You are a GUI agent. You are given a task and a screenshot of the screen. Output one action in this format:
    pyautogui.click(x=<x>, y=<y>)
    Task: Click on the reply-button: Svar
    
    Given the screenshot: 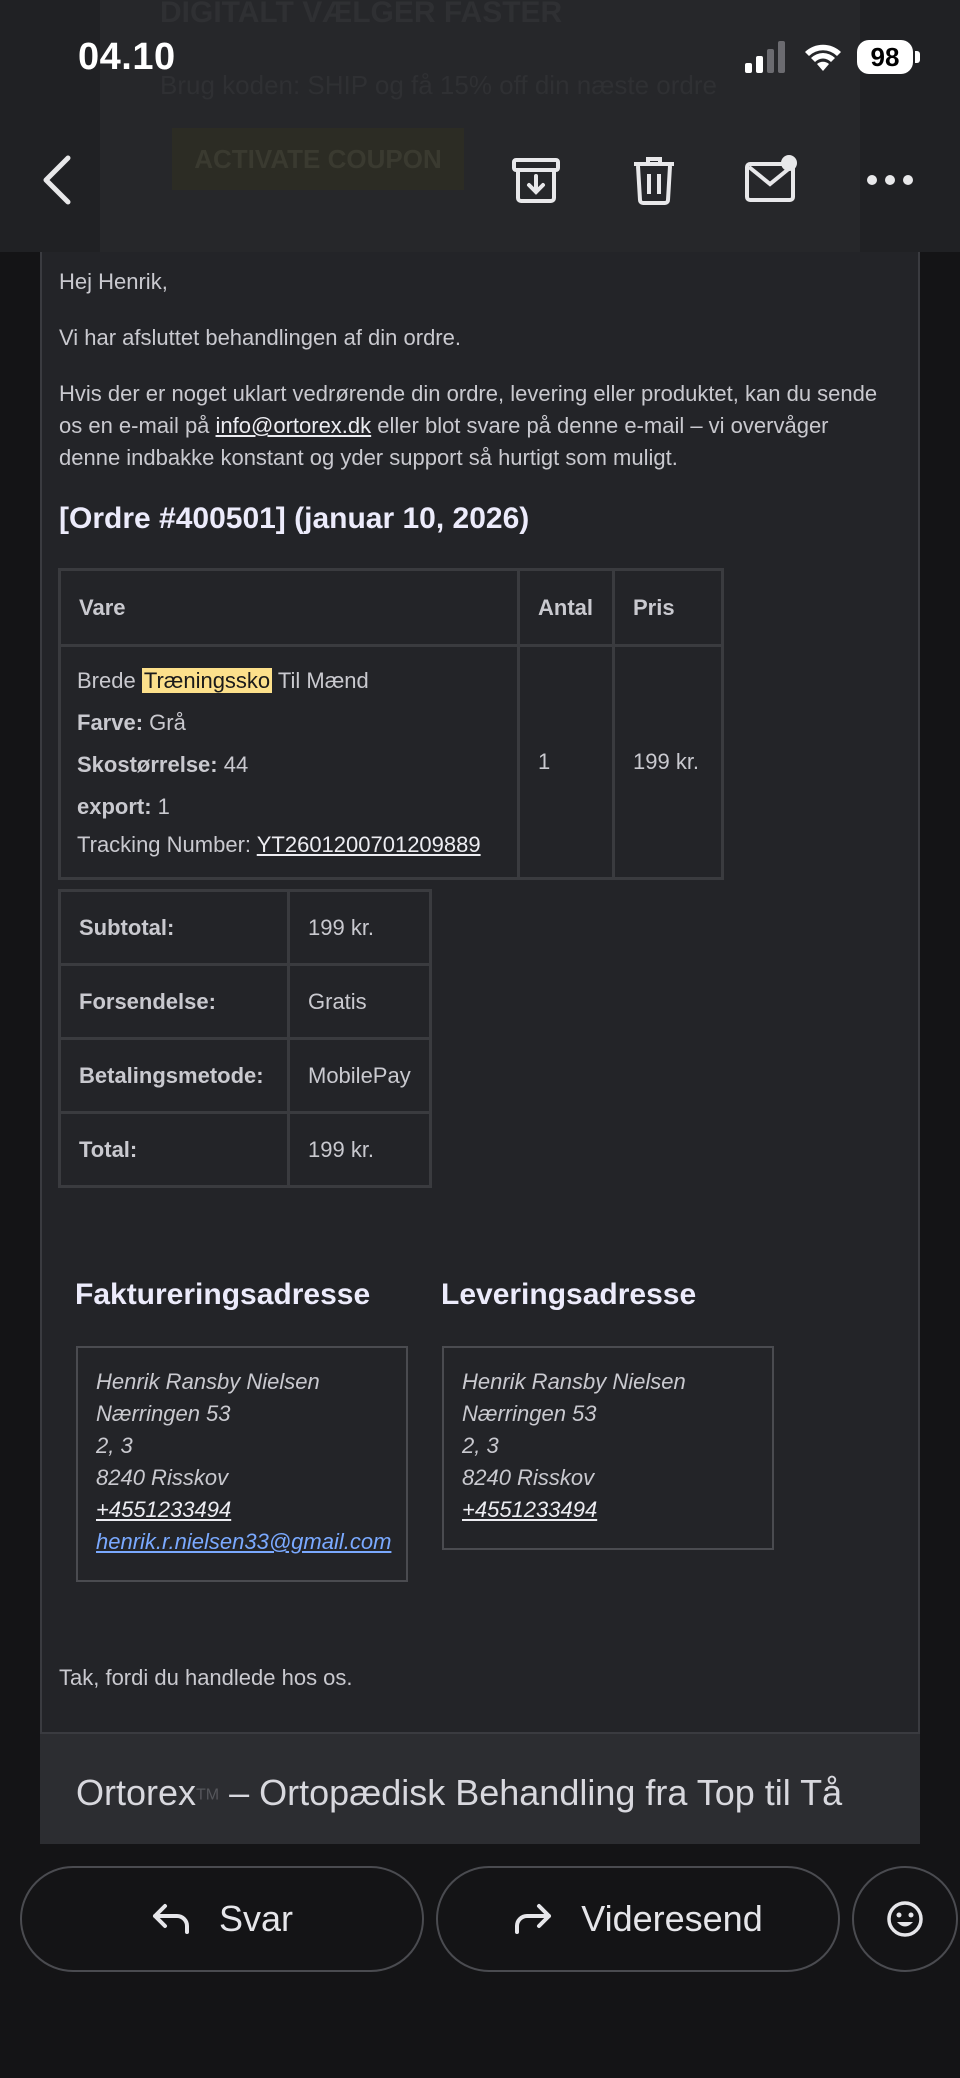 What is the action you would take?
    pyautogui.click(x=222, y=1919)
    